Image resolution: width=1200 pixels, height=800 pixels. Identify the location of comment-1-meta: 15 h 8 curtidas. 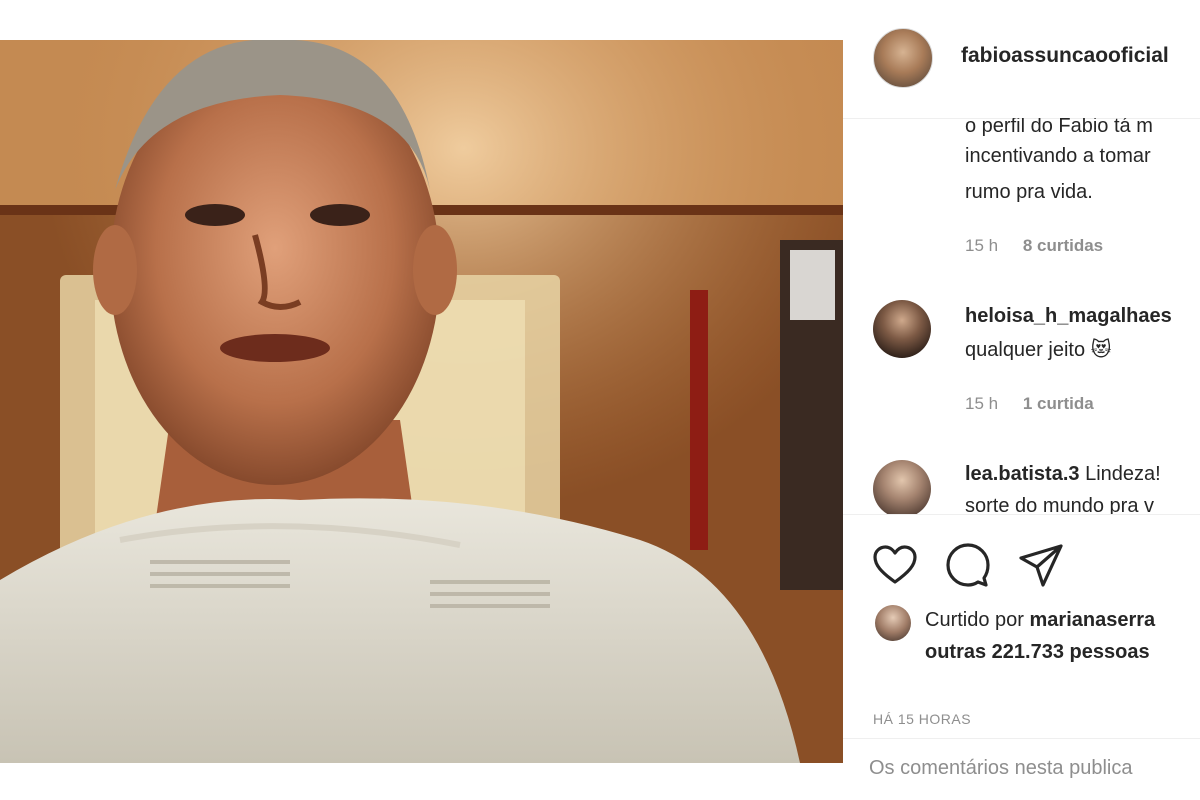
(1044, 246).